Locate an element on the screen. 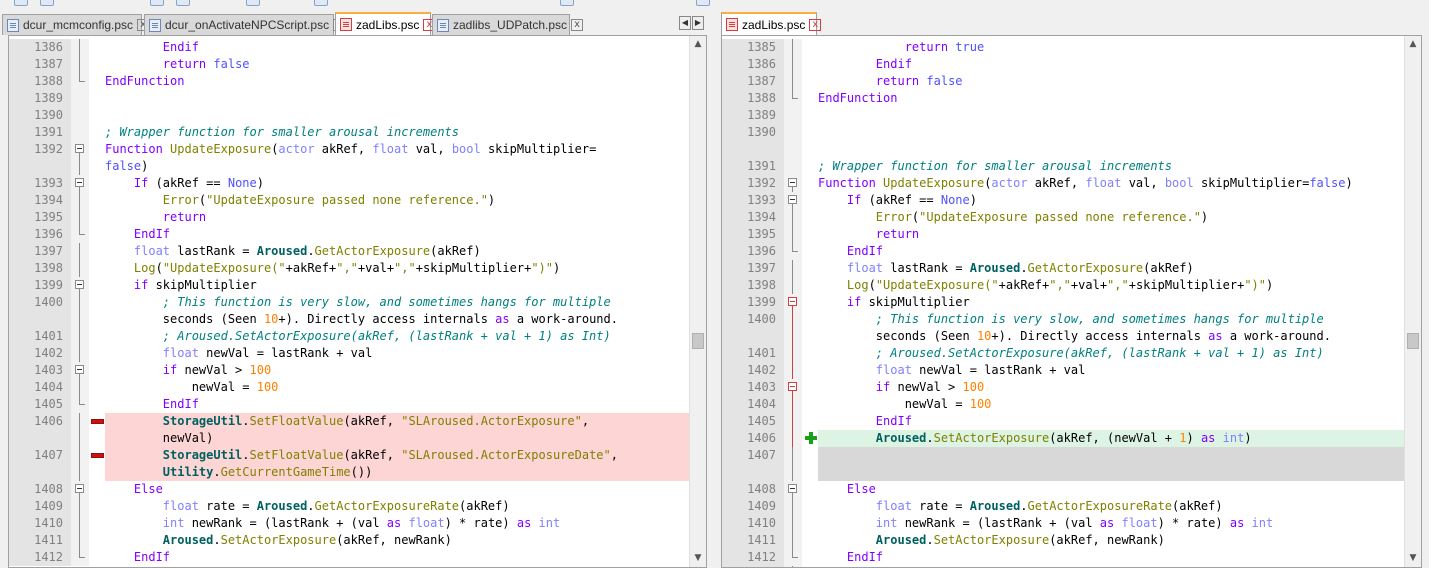 This screenshot has width=1429, height=568. right-scroll-thumb is located at coordinates (1413, 341).